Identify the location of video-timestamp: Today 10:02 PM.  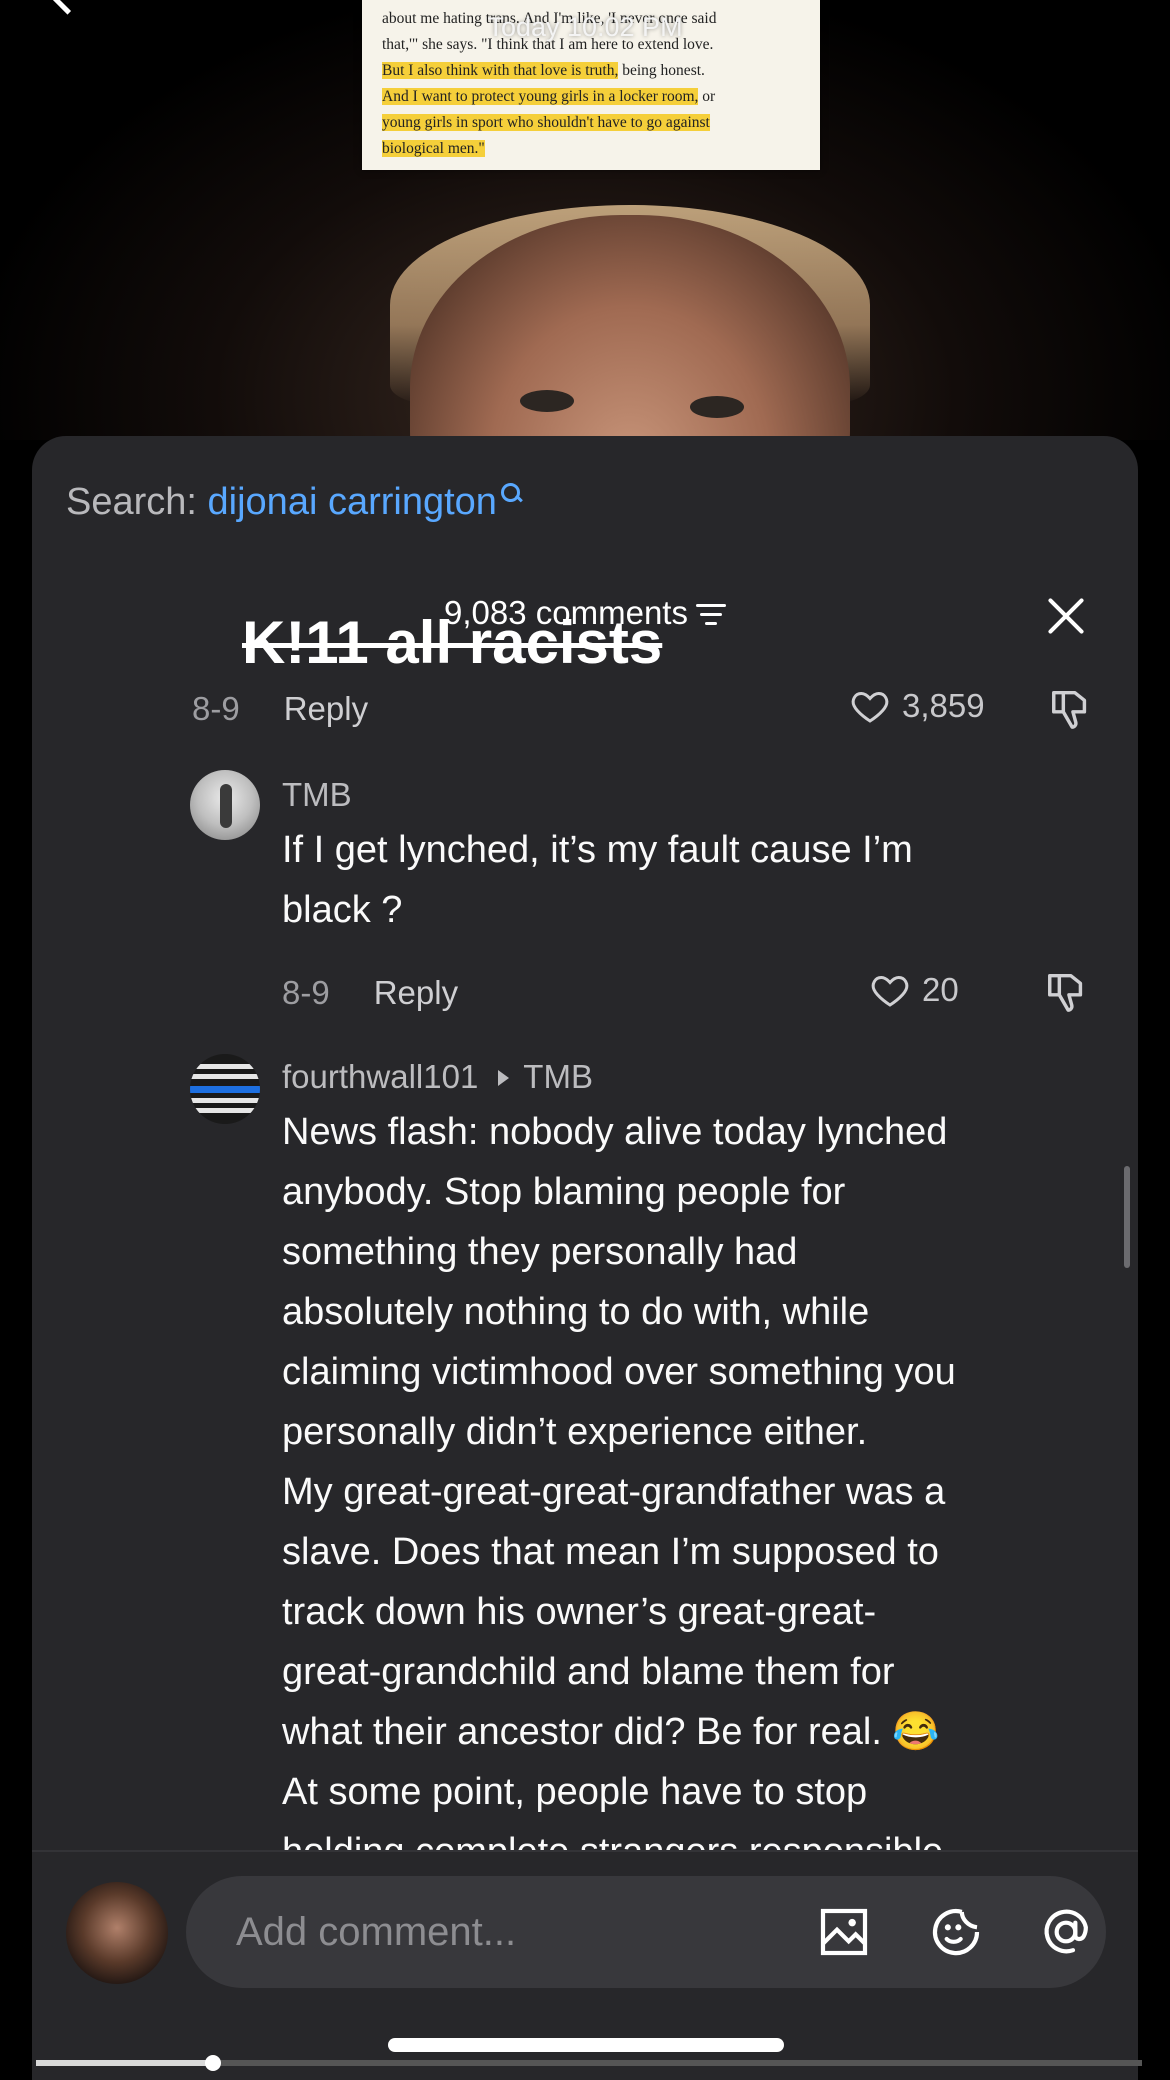
(585, 27).